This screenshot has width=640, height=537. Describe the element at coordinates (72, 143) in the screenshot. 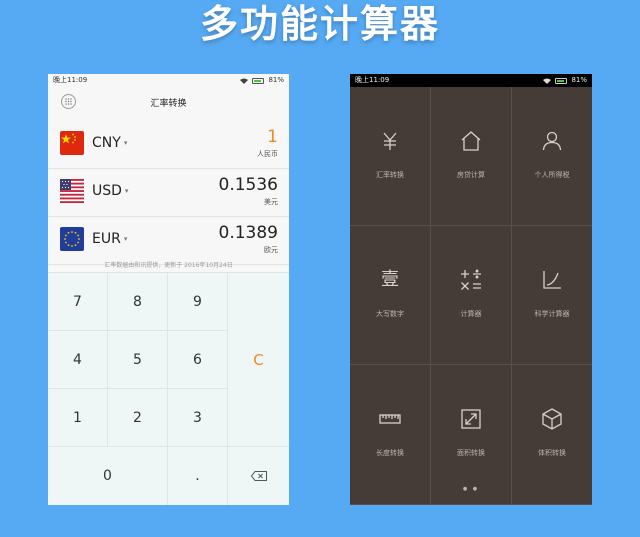

I see `cn-flag-icon` at that location.